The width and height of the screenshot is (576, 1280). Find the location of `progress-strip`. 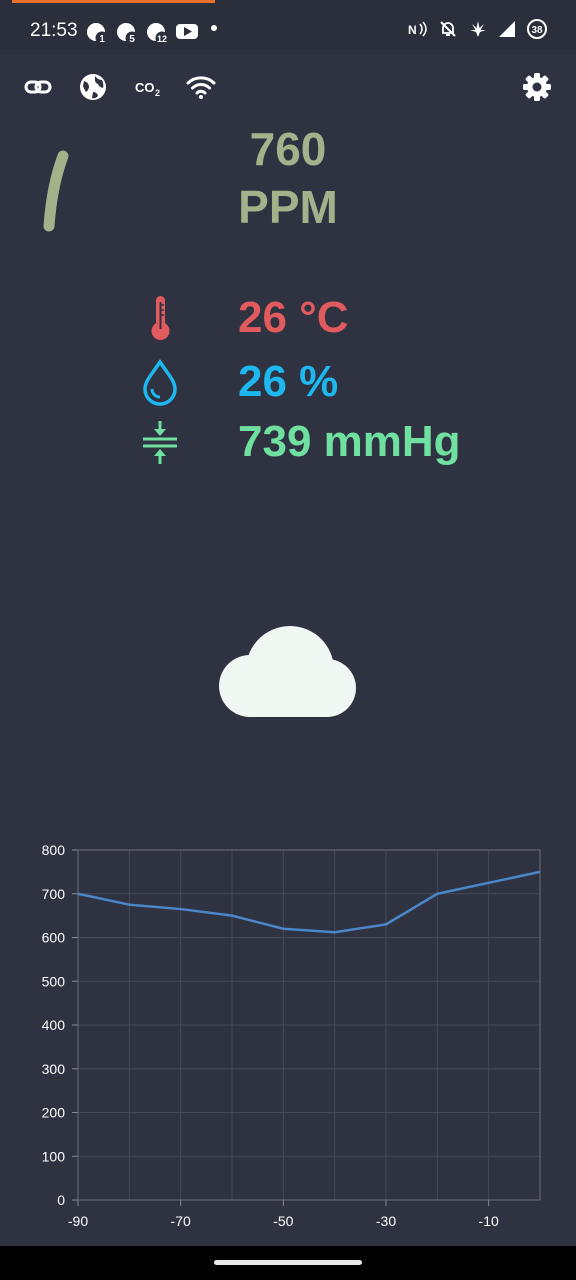

progress-strip is located at coordinates (113, 1).